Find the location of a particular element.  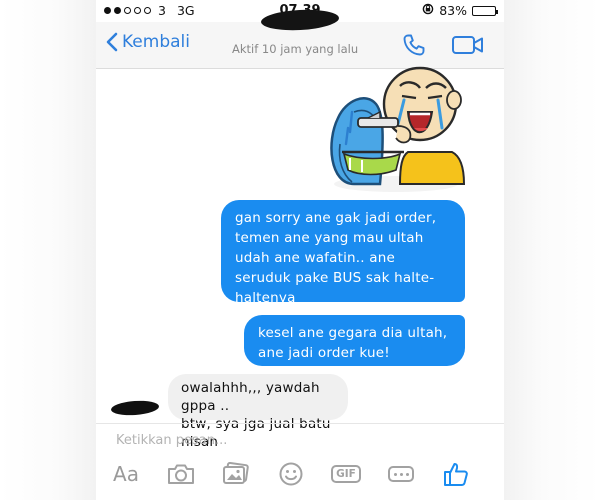

battery-group: 83% is located at coordinates (460, 10).